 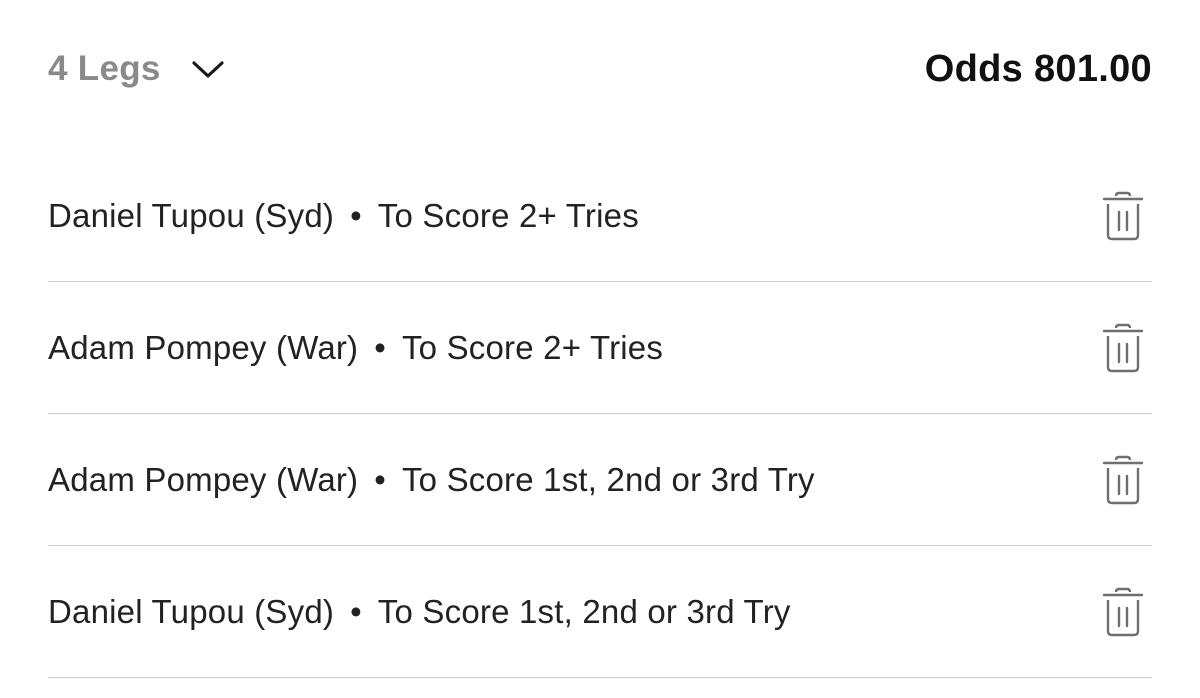 What do you see at coordinates (208, 69) in the screenshot?
I see `chevron-down-icon` at bounding box center [208, 69].